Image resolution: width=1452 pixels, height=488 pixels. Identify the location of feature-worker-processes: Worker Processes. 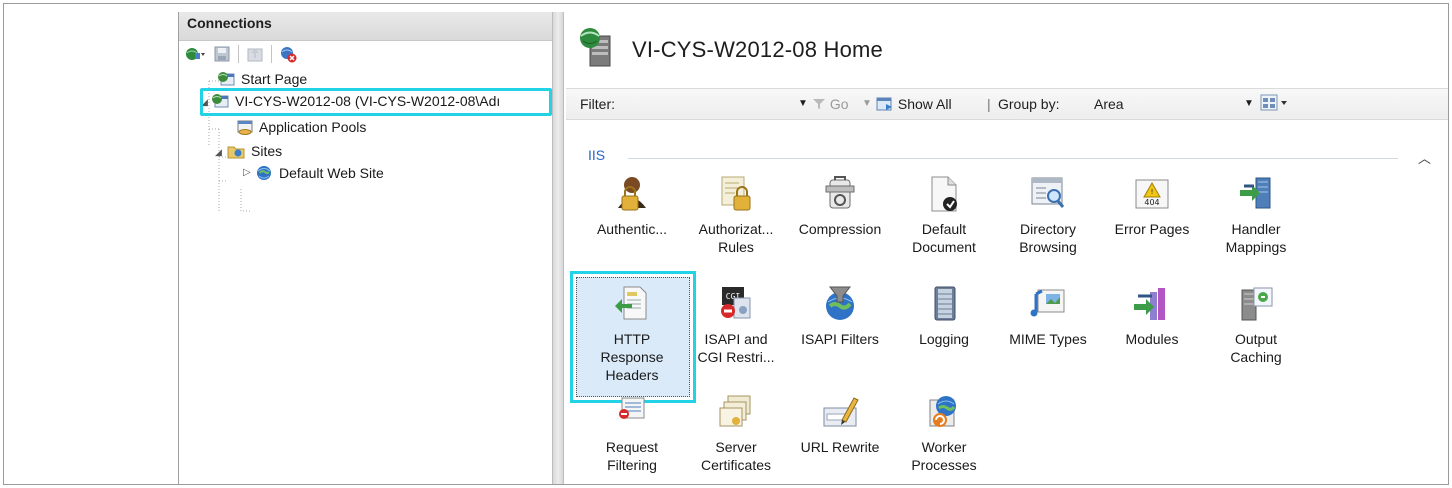
(944, 433).